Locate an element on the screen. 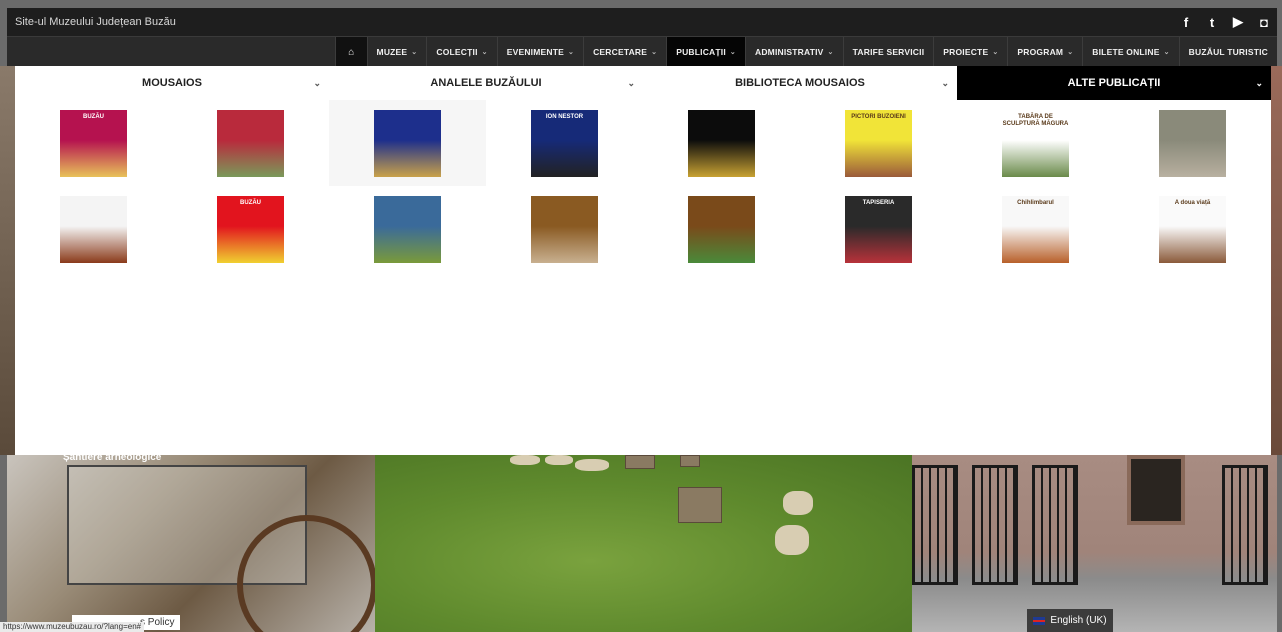 The image size is (1282, 632). nav-item-label: COLECȚII is located at coordinates (457, 52).